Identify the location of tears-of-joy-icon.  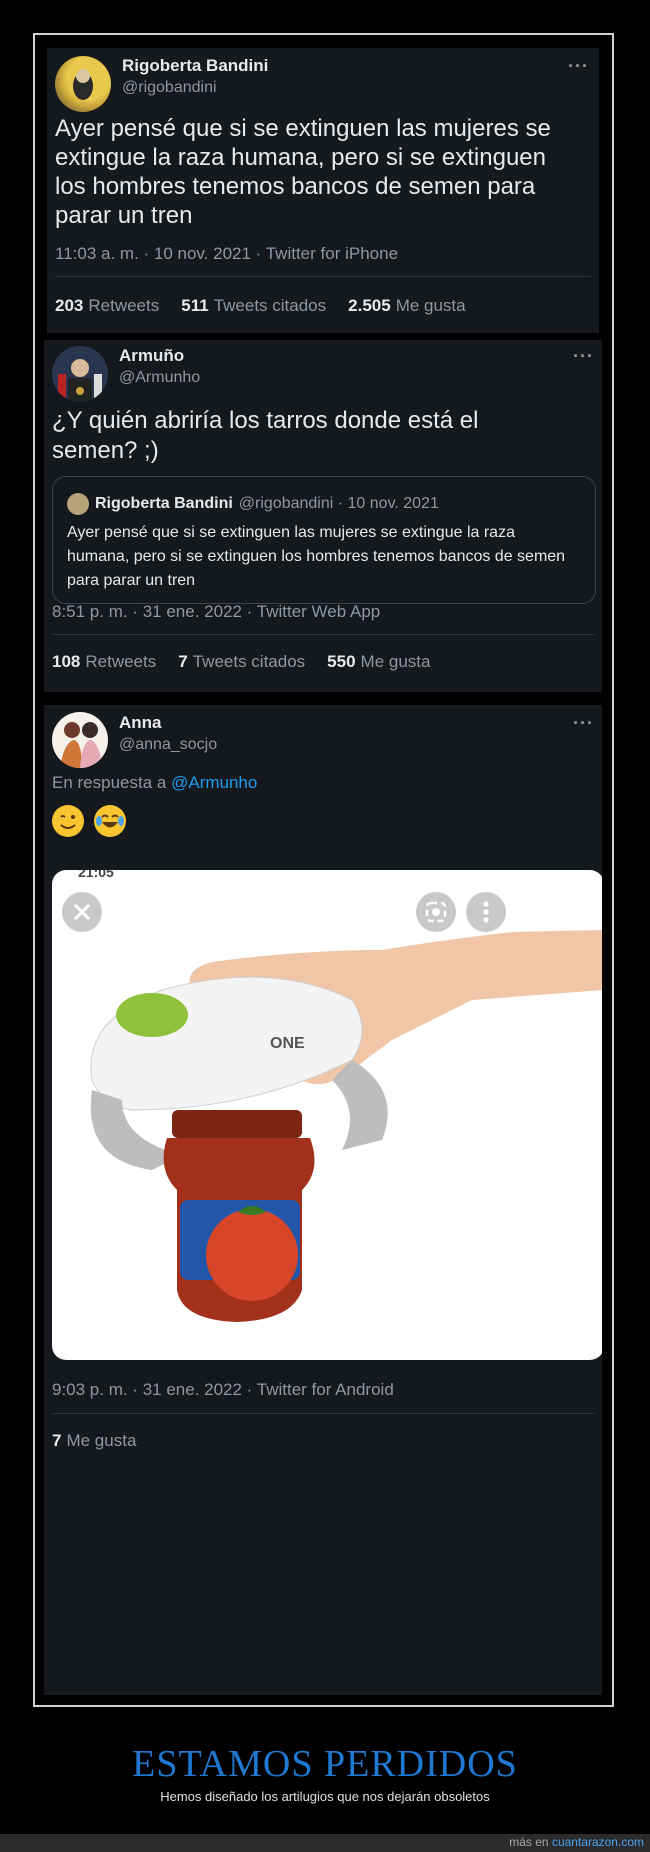
(110, 821).